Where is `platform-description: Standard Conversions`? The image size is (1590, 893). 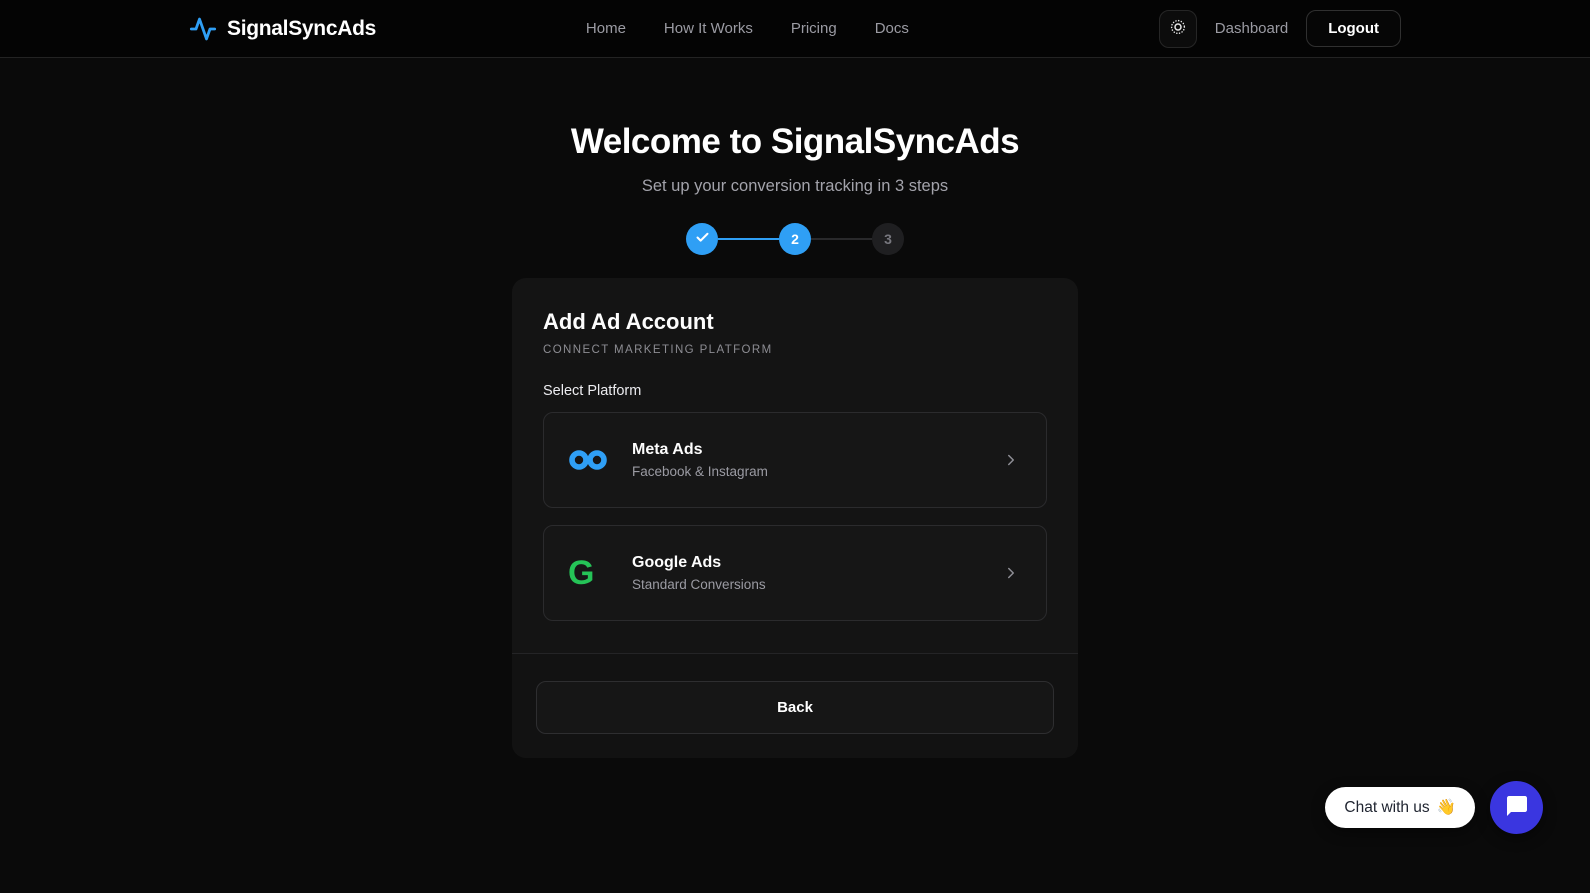 platform-description: Standard Conversions is located at coordinates (699, 584).